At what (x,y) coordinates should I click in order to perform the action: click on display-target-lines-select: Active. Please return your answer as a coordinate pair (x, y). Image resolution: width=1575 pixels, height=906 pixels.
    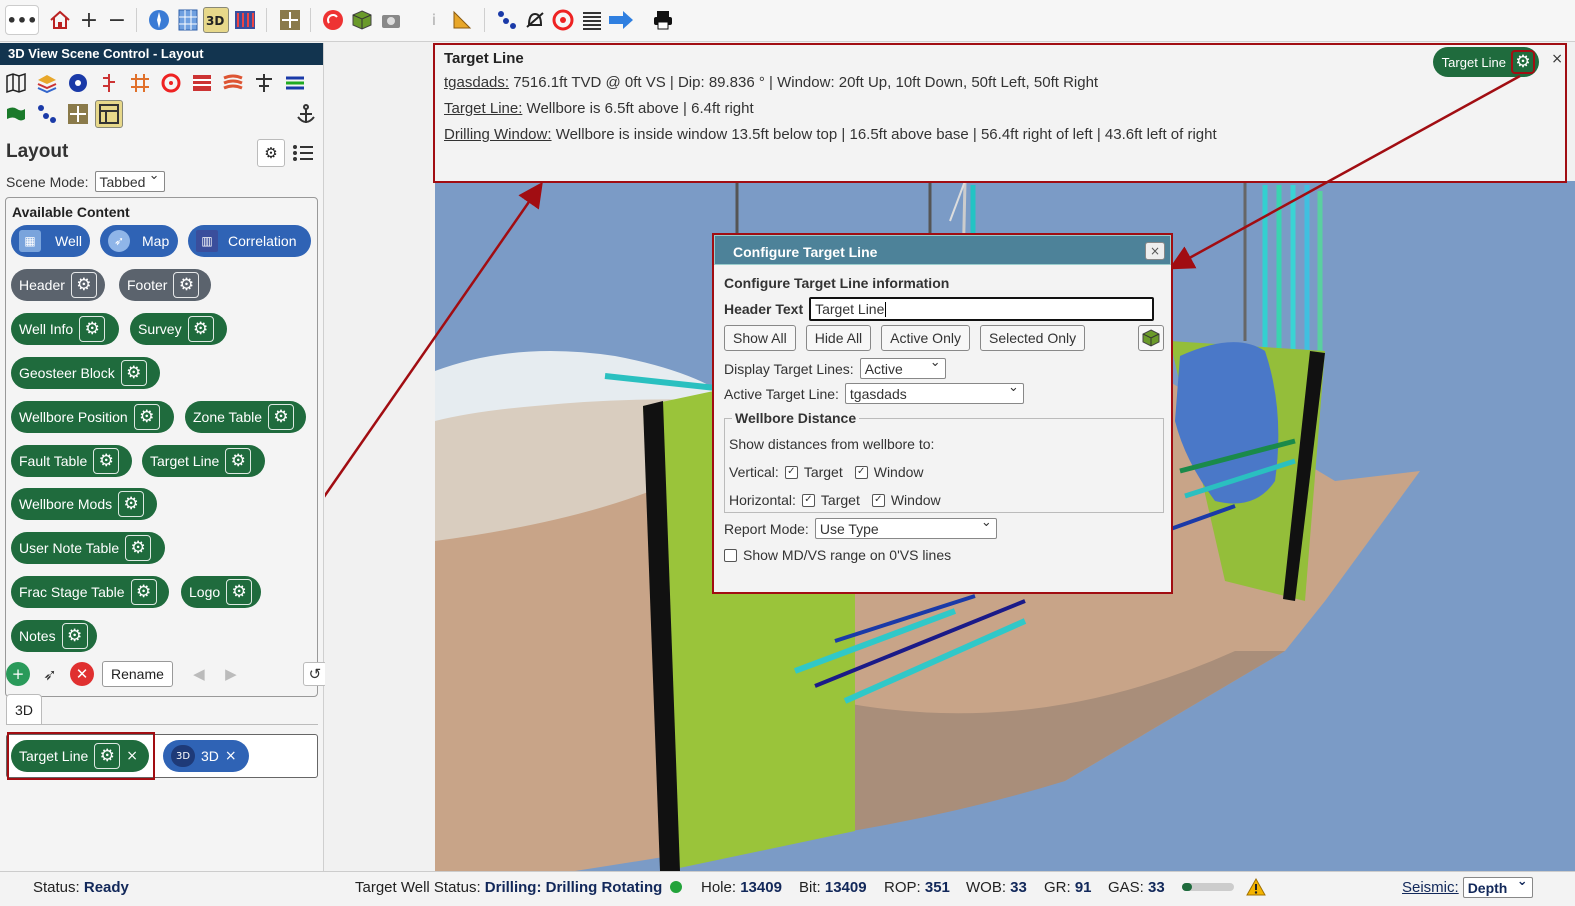
    Looking at the image, I should click on (902, 367).